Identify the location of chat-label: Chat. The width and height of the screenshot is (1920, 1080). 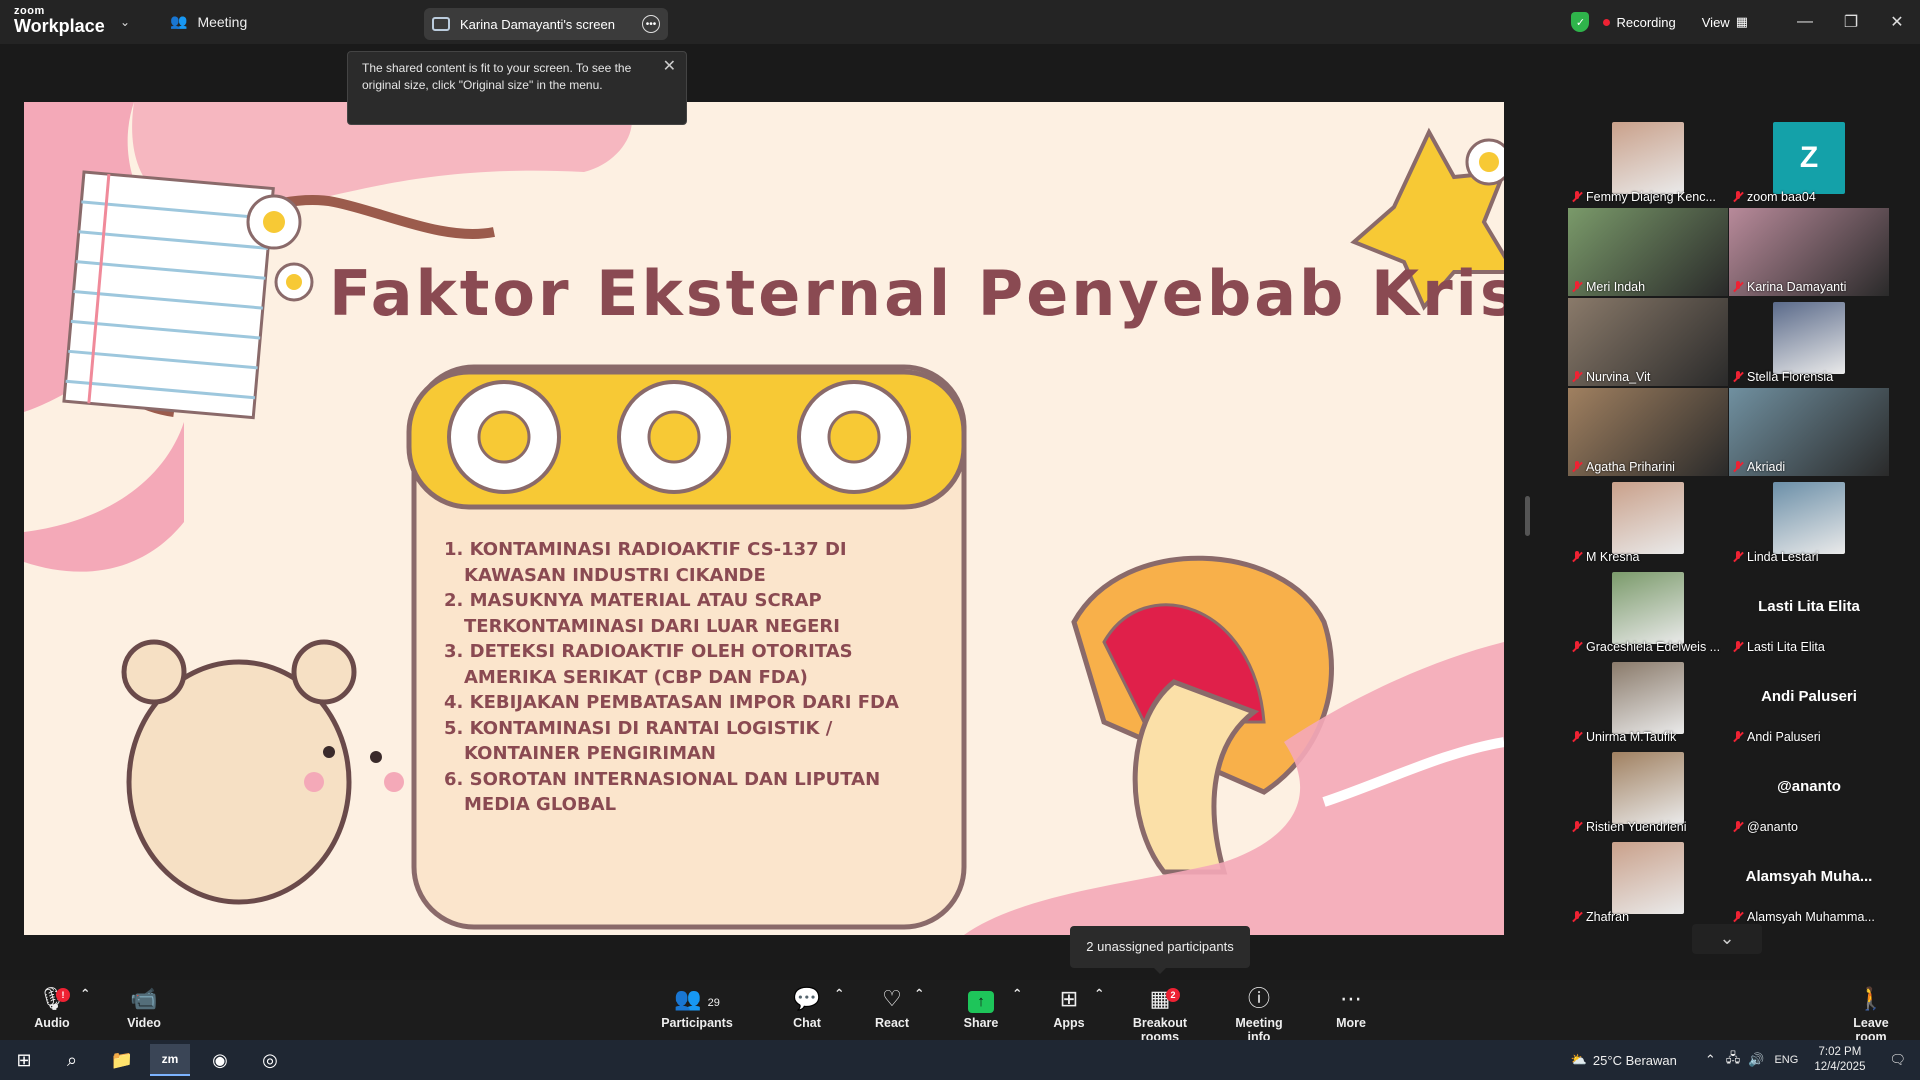
(807, 1023).